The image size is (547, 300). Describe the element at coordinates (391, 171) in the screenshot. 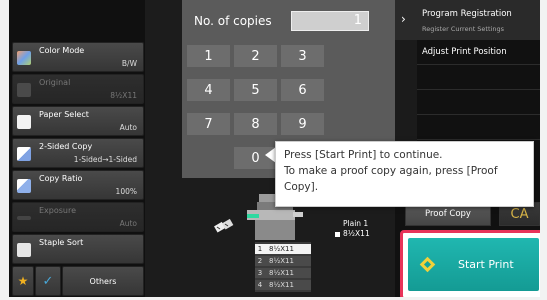

I see `tooltip-line-2: To make a proof copy again, press [Proof` at that location.